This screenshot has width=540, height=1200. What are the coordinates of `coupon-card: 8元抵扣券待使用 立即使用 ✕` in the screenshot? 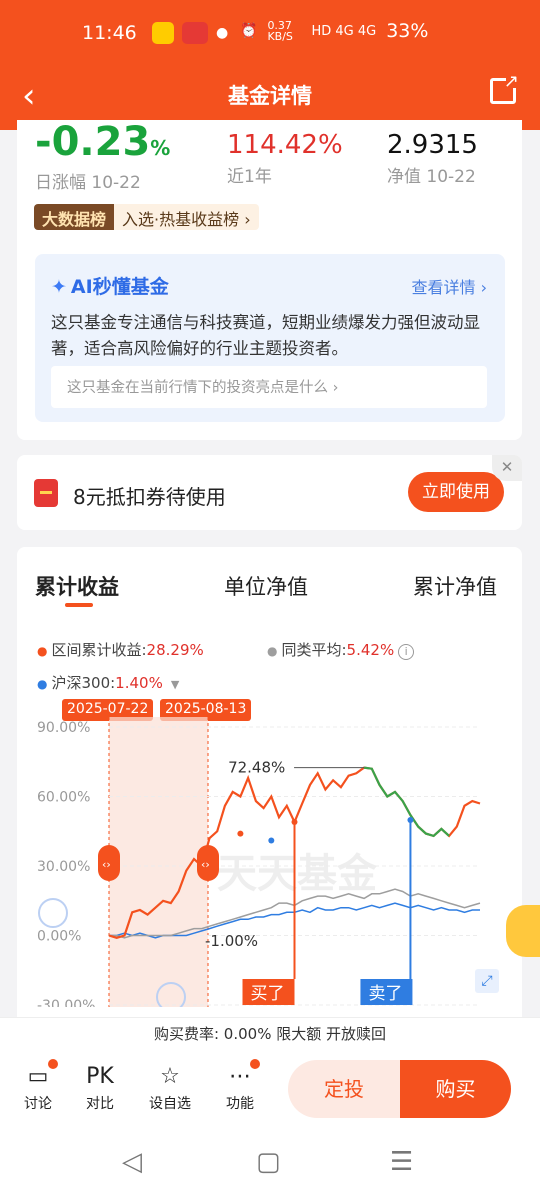 It's located at (269, 492).